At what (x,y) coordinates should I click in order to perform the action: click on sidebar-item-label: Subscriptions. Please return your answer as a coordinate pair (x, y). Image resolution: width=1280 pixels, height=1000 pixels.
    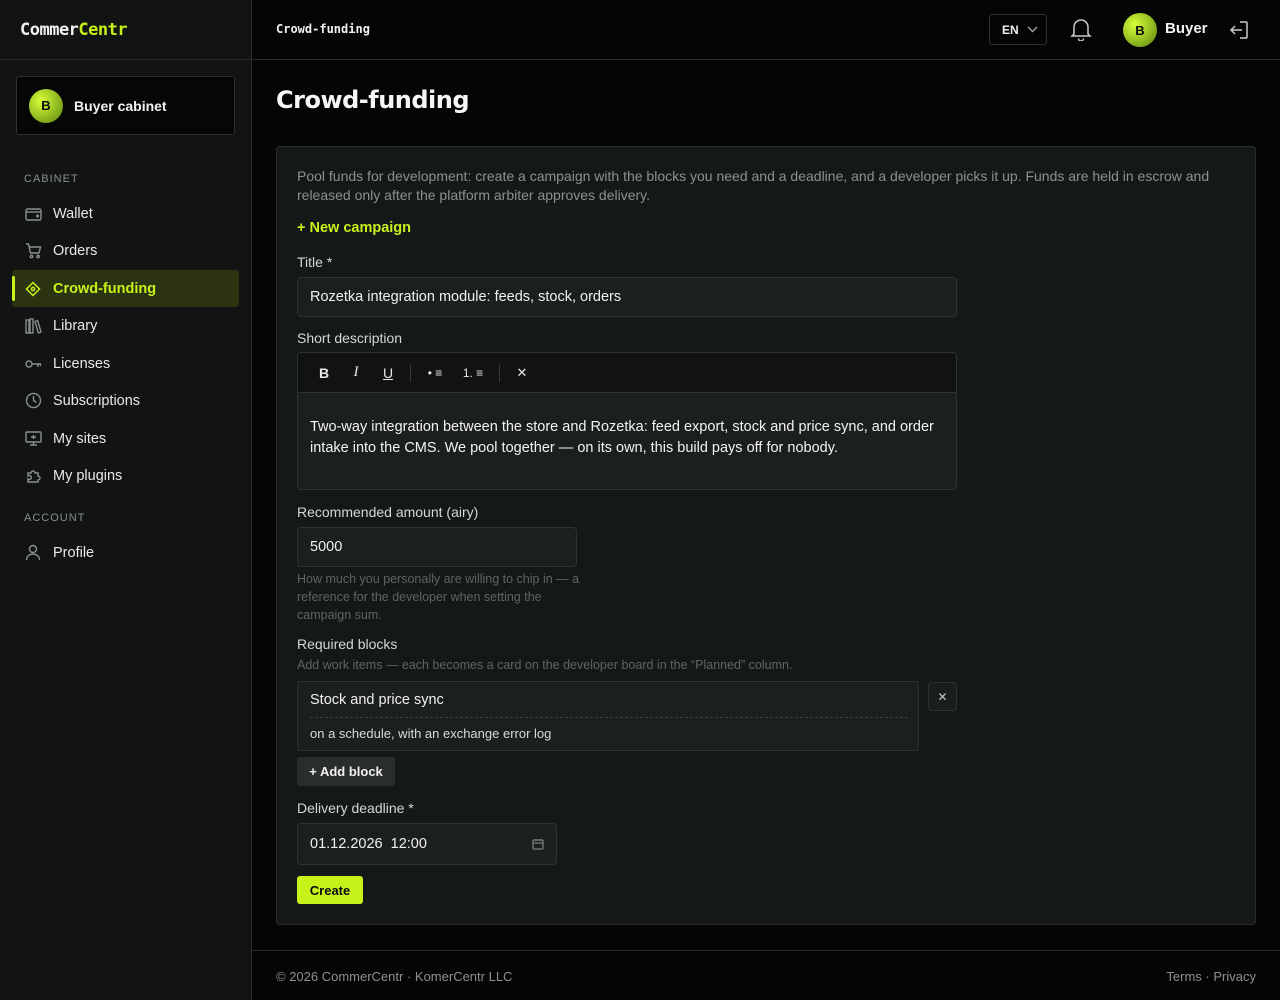
    Looking at the image, I should click on (97, 400).